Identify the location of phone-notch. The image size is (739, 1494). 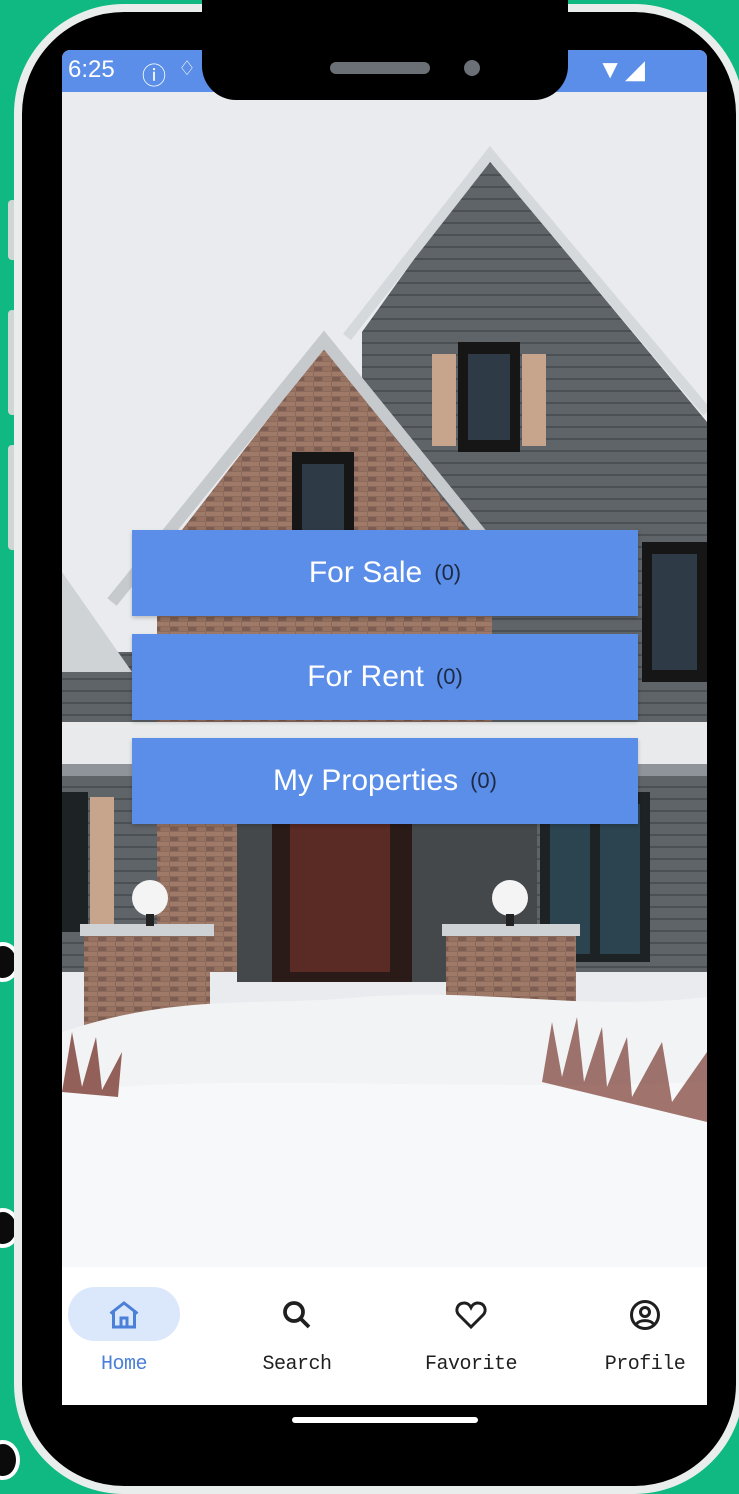
(385, 50).